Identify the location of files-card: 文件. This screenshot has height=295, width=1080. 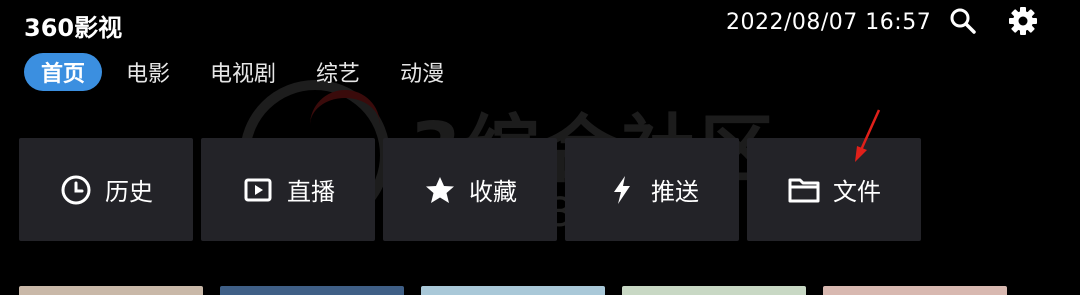
(834, 189).